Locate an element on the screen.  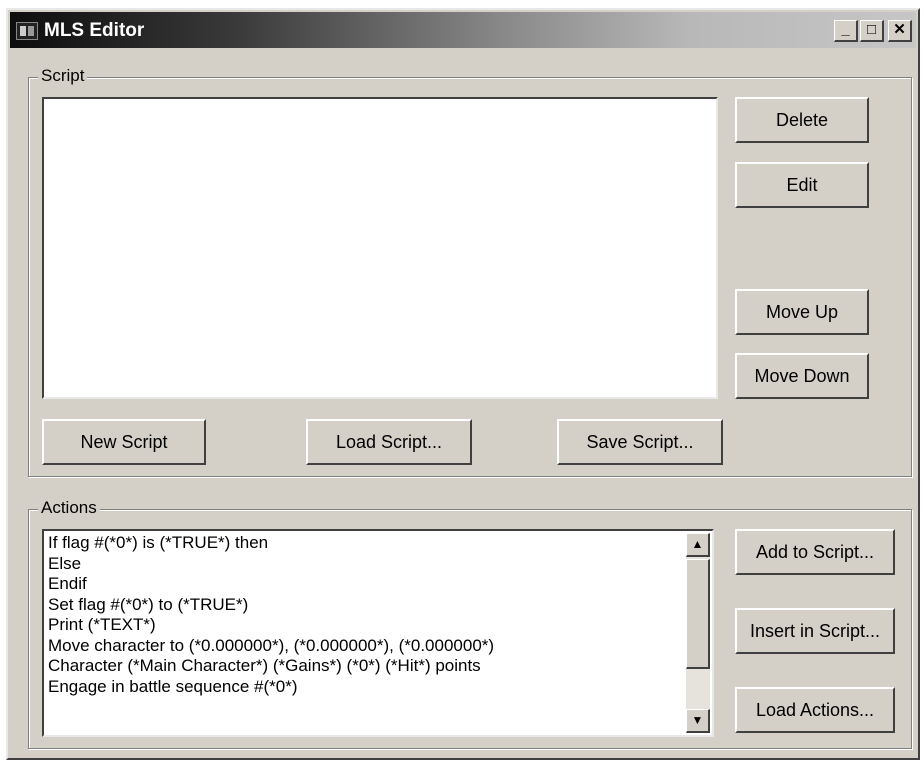
move-up-button: Move Up is located at coordinates (802, 312).